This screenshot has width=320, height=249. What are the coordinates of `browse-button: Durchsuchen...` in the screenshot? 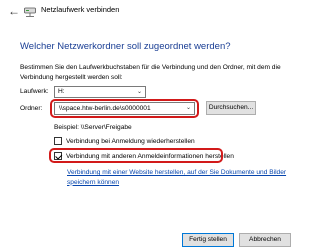 It's located at (231, 108).